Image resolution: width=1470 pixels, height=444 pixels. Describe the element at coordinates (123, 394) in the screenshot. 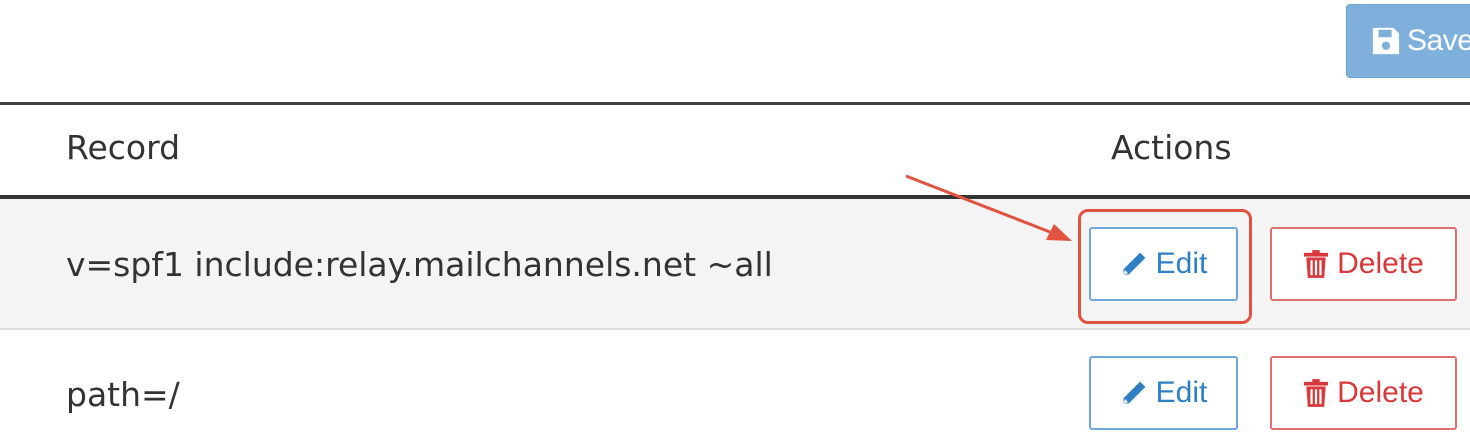

I see `record-value: path=/` at that location.